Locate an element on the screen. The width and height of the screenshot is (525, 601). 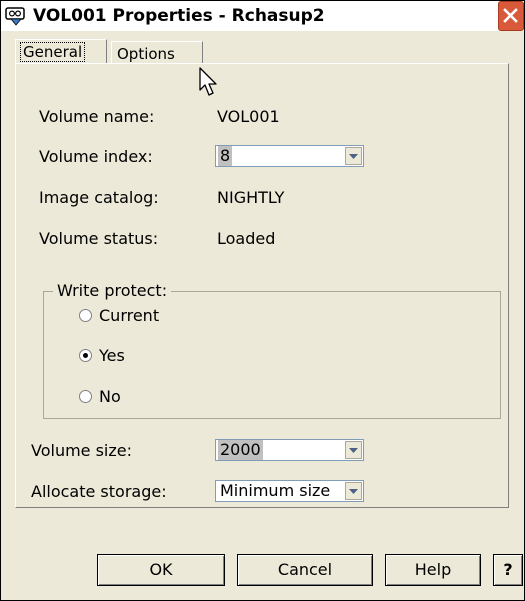
window-app-icon is located at coordinates (16, 16).